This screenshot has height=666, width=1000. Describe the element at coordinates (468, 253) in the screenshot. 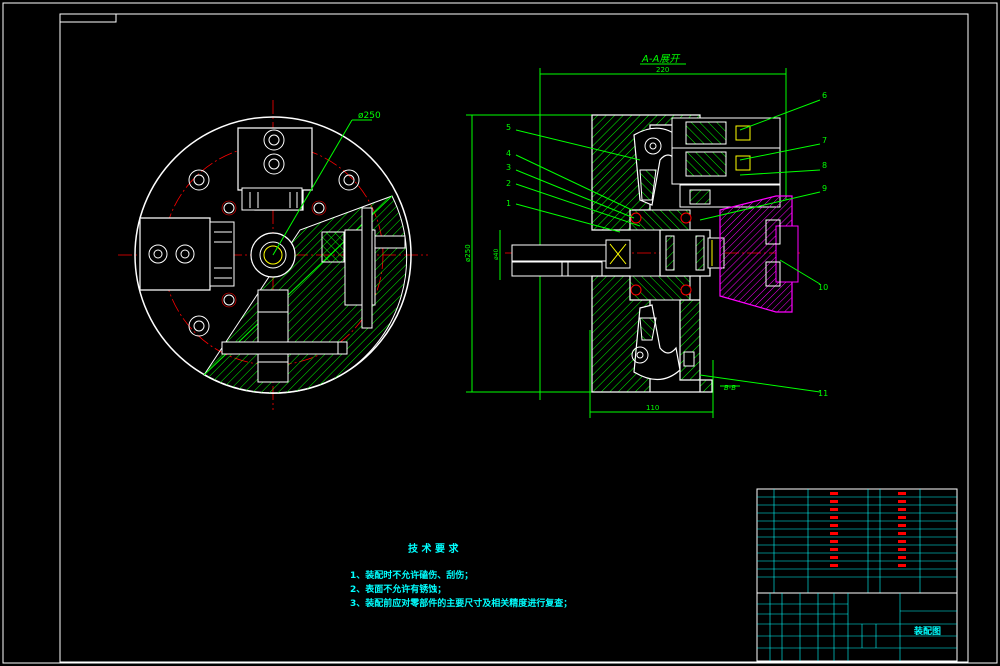

I see `dim-height: ø250` at that location.